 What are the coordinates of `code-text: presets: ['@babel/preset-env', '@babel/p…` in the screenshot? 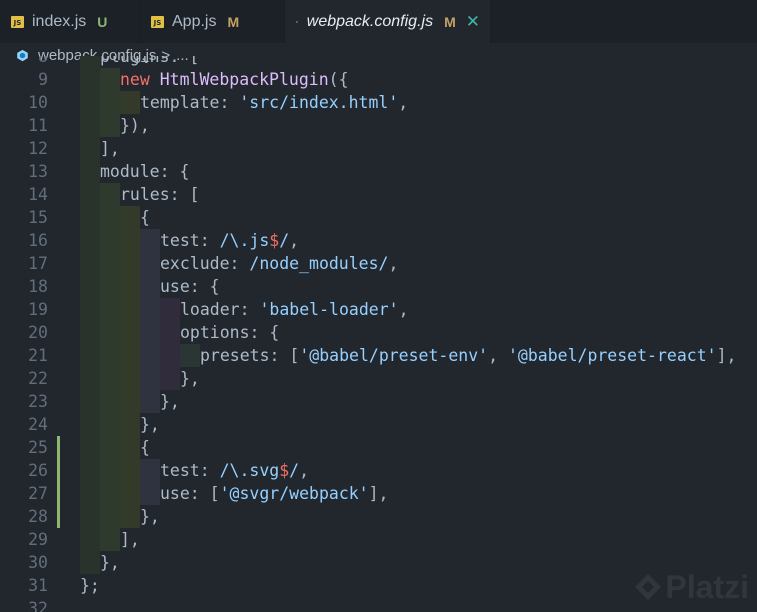 It's located at (468, 355).